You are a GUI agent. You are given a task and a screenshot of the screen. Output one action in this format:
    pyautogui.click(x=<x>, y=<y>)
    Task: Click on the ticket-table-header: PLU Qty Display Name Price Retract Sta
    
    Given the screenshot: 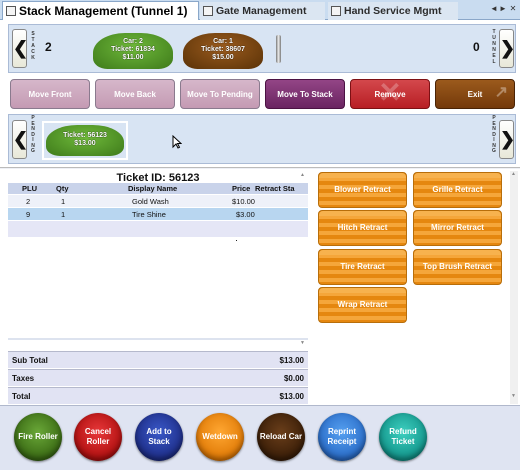 What is the action you would take?
    pyautogui.click(x=158, y=188)
    